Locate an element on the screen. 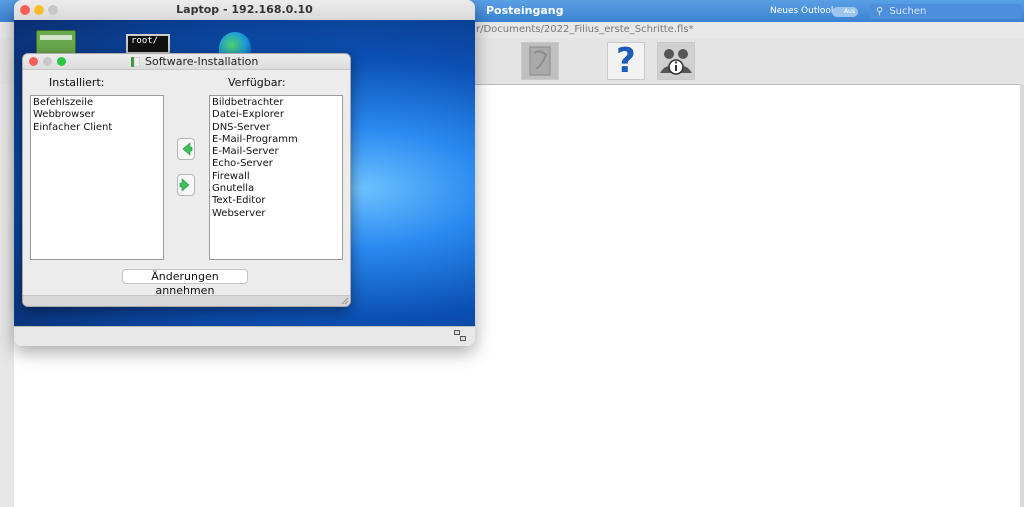 Image resolution: width=1024 pixels, height=507 pixels. document-button is located at coordinates (540, 61).